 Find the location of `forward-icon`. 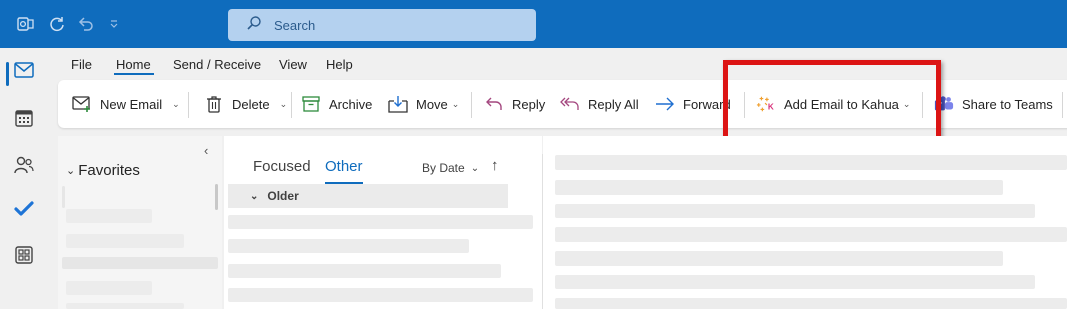

forward-icon is located at coordinates (665, 104).